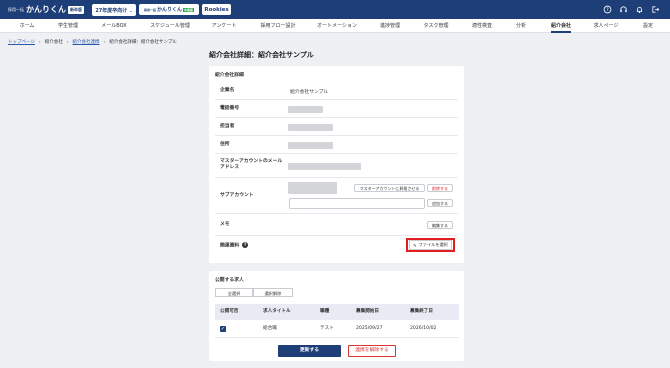 Image resolution: width=670 pixels, height=368 pixels. Describe the element at coordinates (27, 26) in the screenshot. I see `nav-home: ホーム` at that location.